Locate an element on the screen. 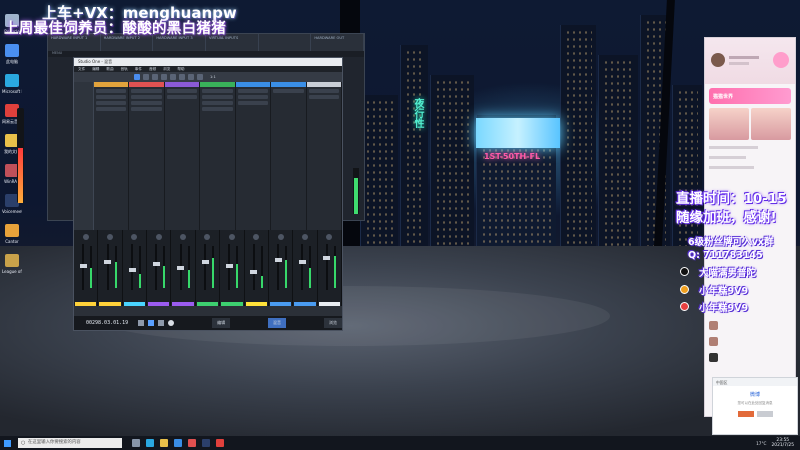 The height and width of the screenshot is (450, 800). mute-tool-icon is located at coordinates (182, 77).